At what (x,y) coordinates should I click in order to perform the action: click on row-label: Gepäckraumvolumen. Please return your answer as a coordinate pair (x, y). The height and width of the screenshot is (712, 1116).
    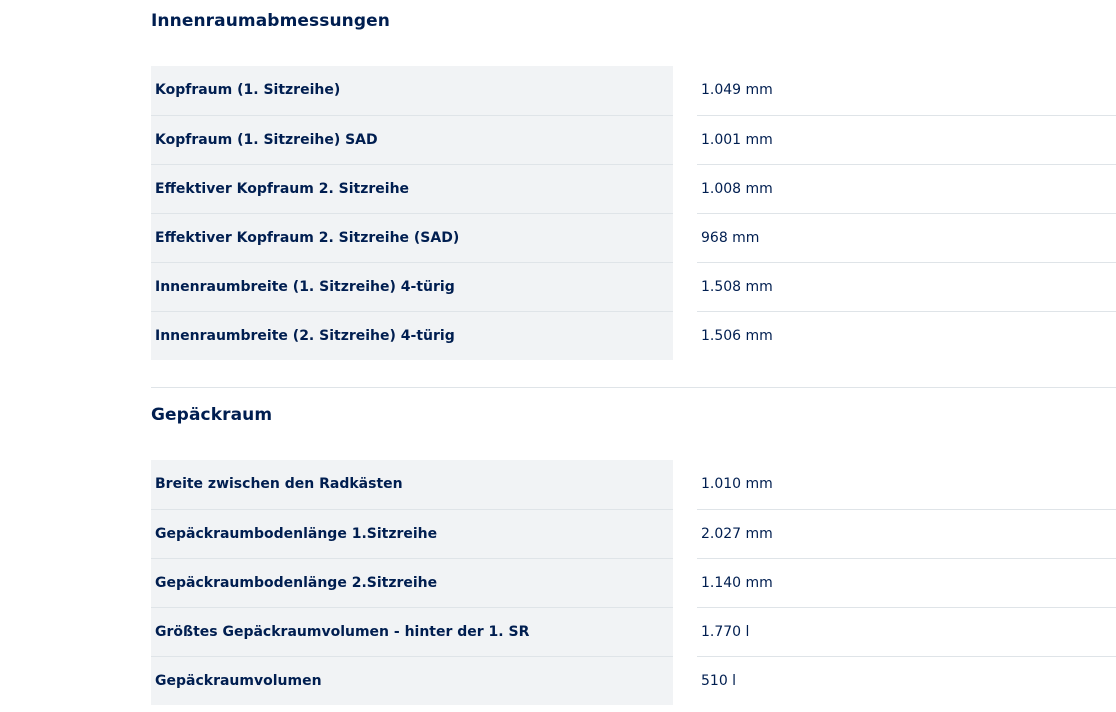
    Looking at the image, I should click on (238, 681).